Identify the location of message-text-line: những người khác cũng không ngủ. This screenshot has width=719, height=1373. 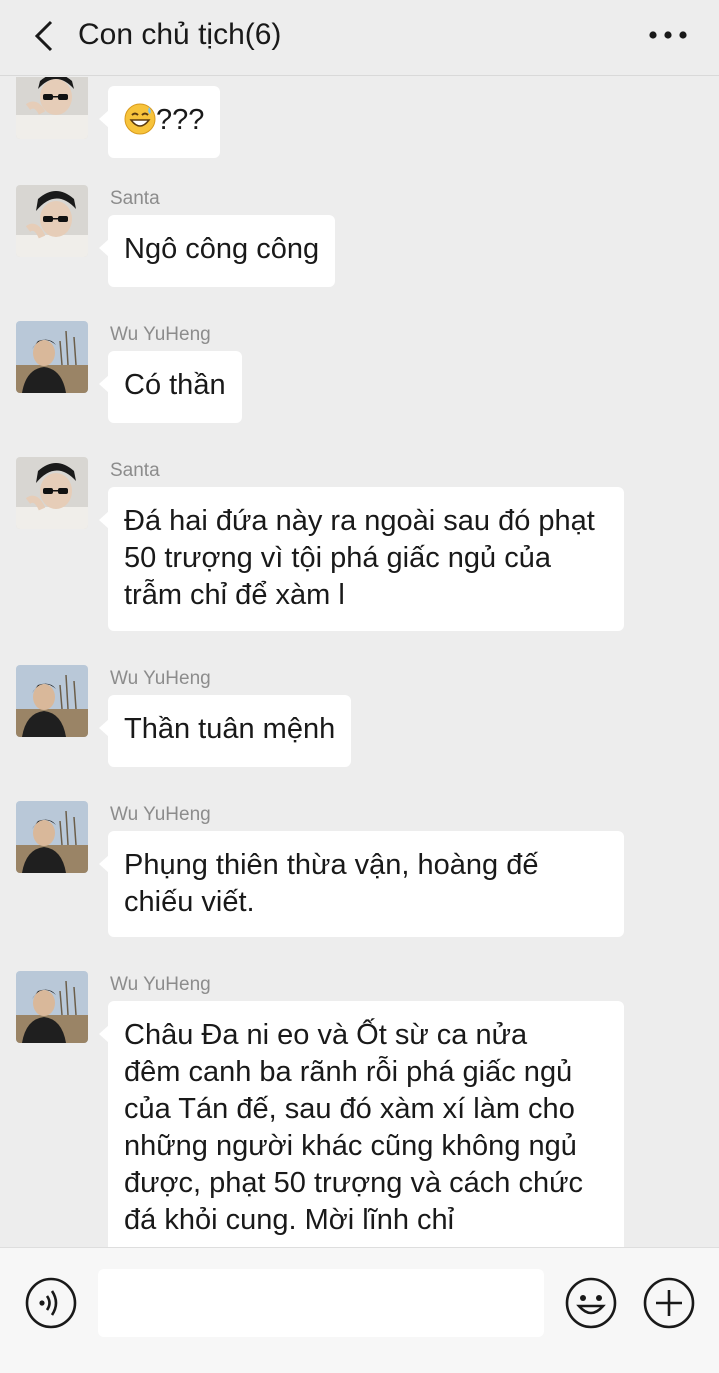
(350, 1146).